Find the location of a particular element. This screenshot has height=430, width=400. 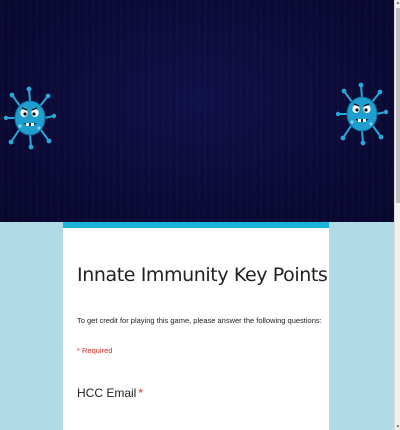

required-note: * Required is located at coordinates (95, 350).